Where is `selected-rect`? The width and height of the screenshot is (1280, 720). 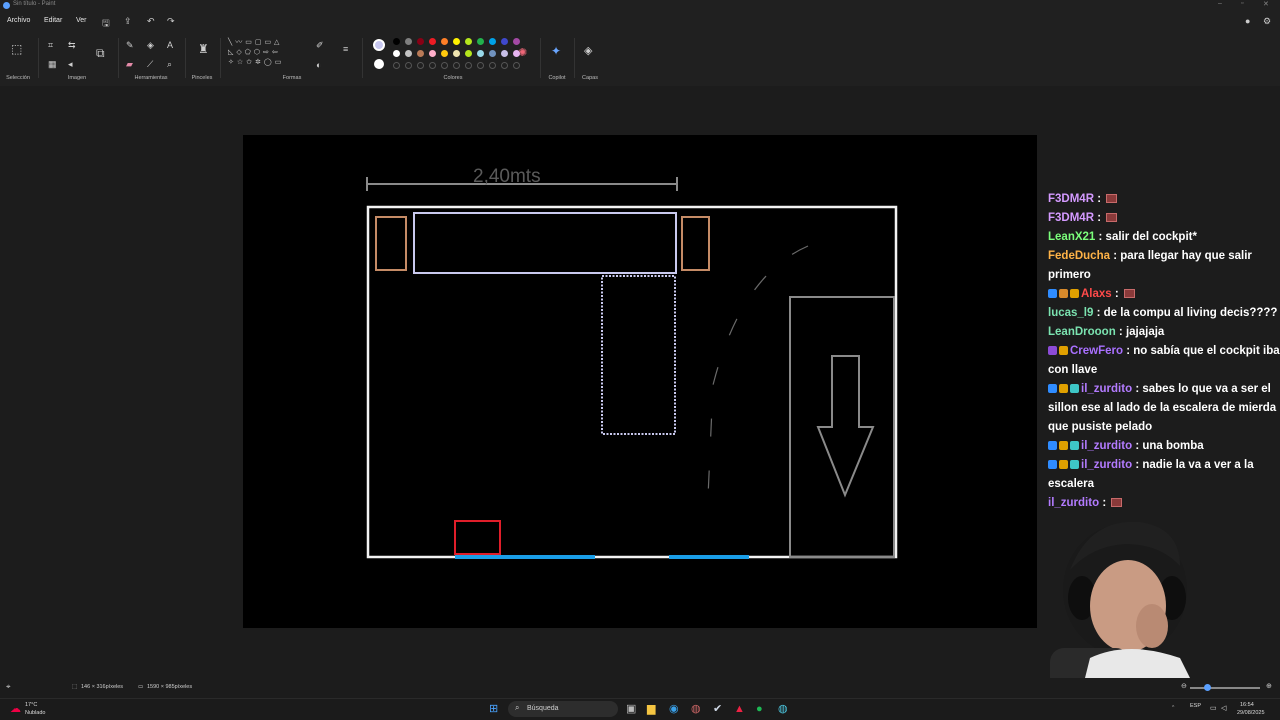 selected-rect is located at coordinates (638, 355).